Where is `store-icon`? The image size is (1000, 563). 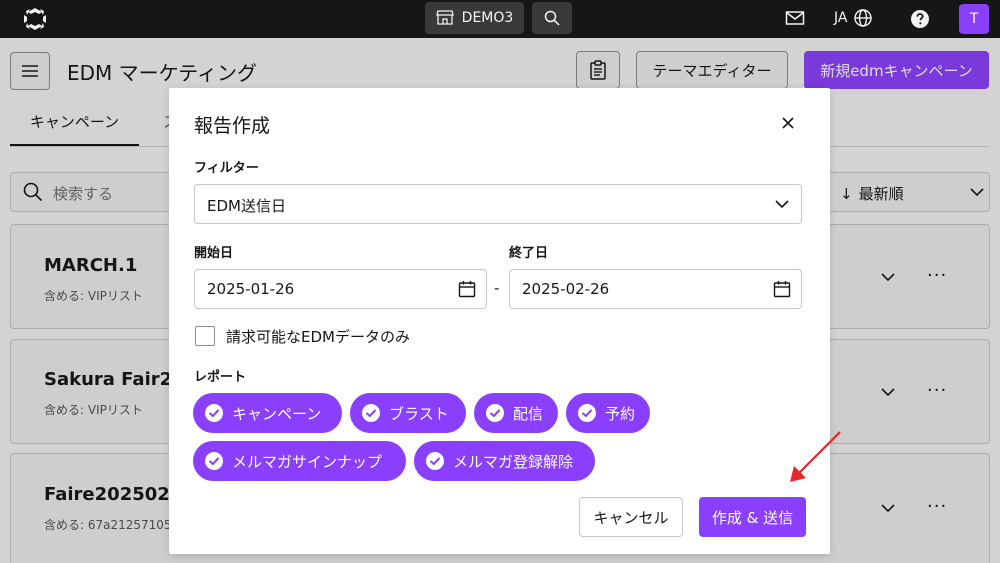 store-icon is located at coordinates (444, 17).